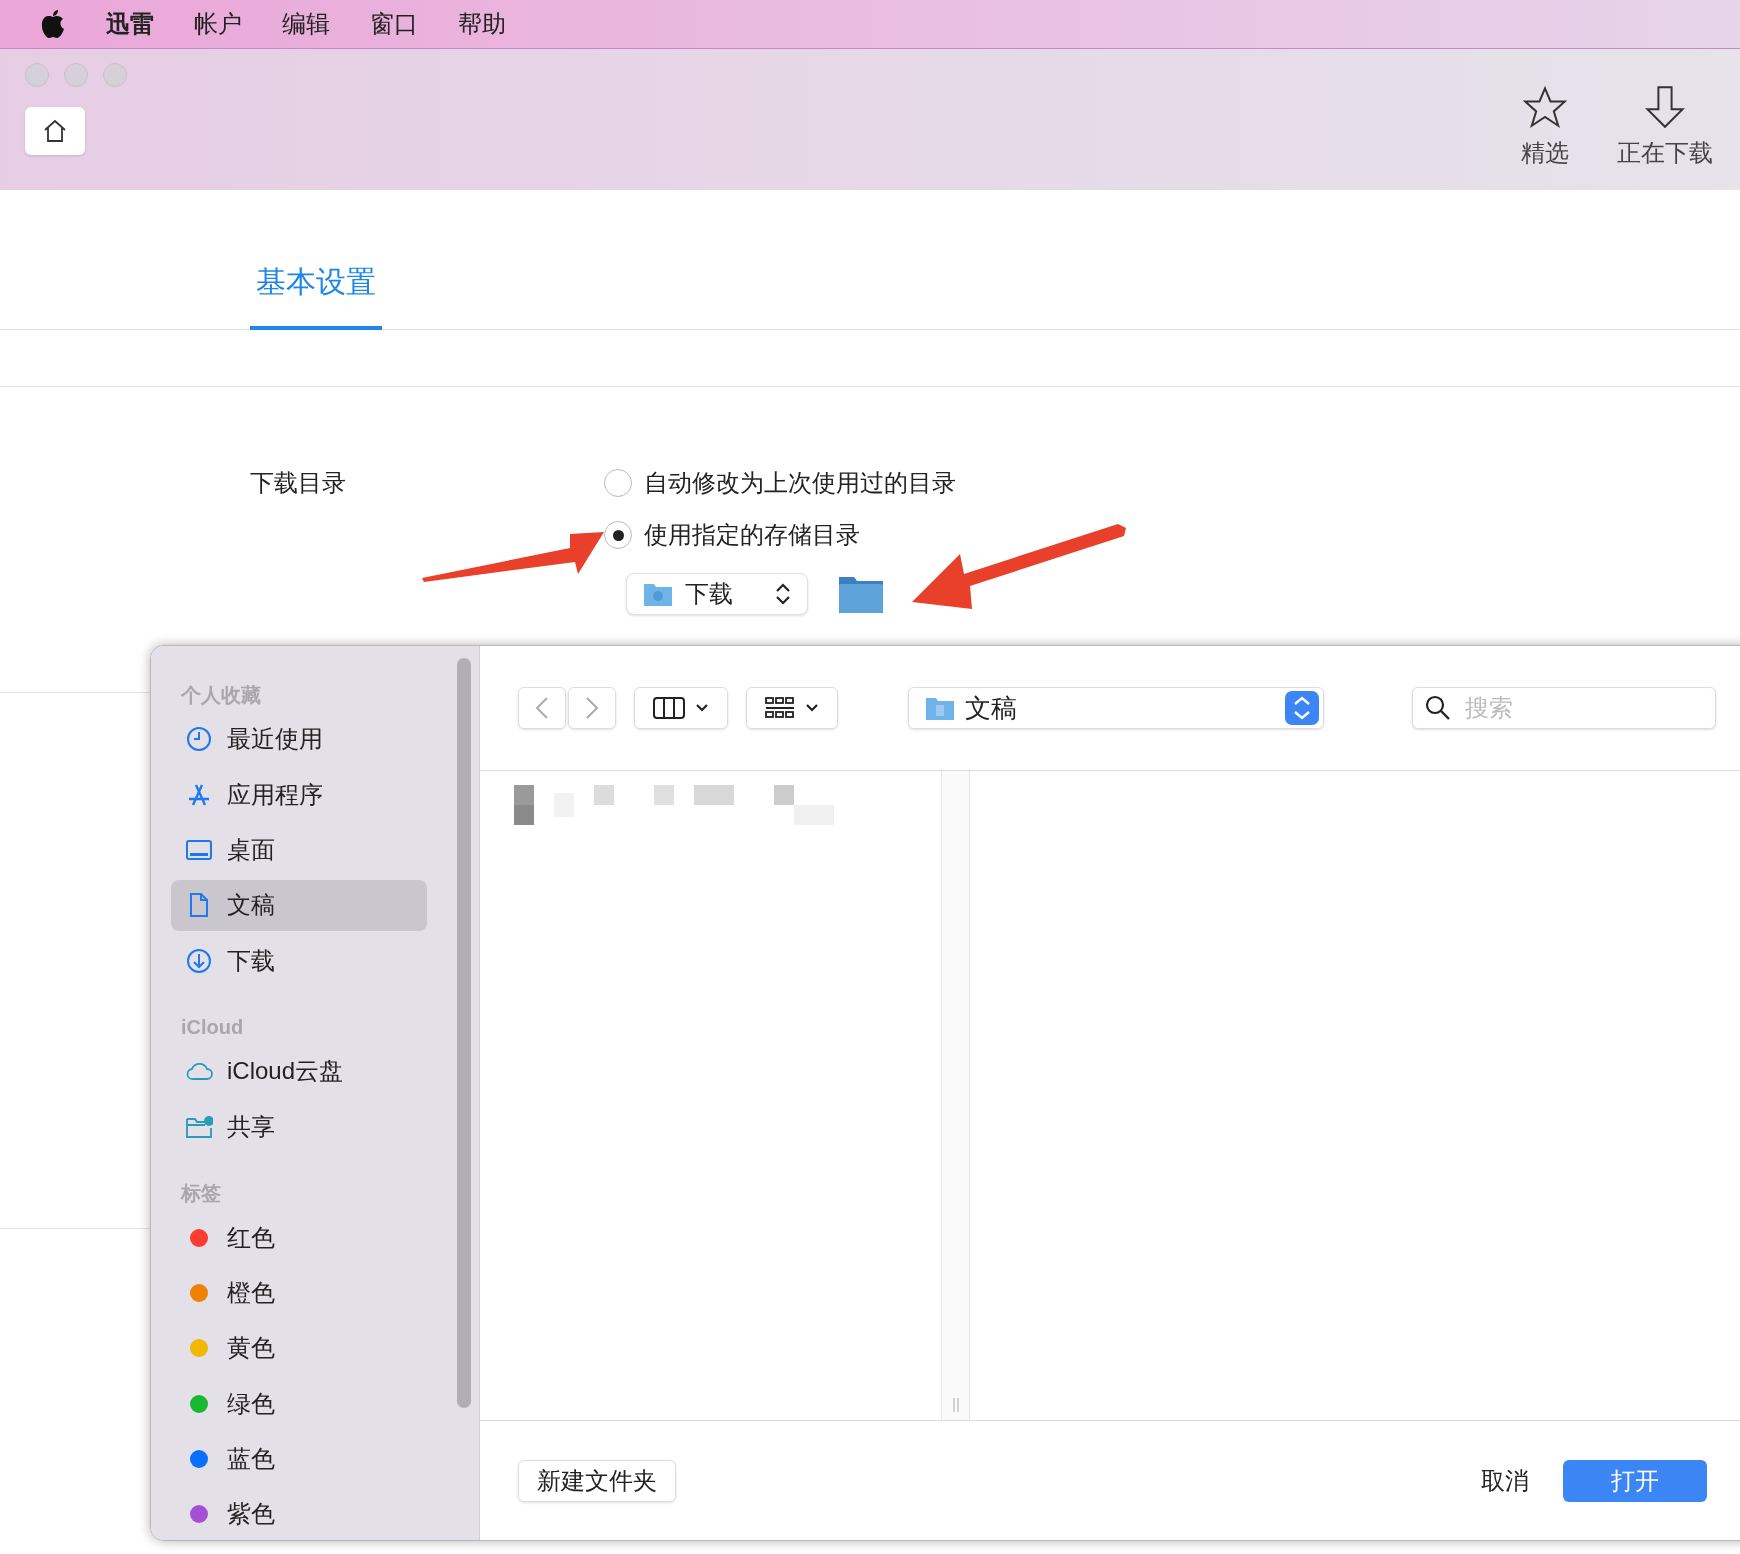  What do you see at coordinates (212, 1027) in the screenshot?
I see `sidebar-section-title: iCloud` at bounding box center [212, 1027].